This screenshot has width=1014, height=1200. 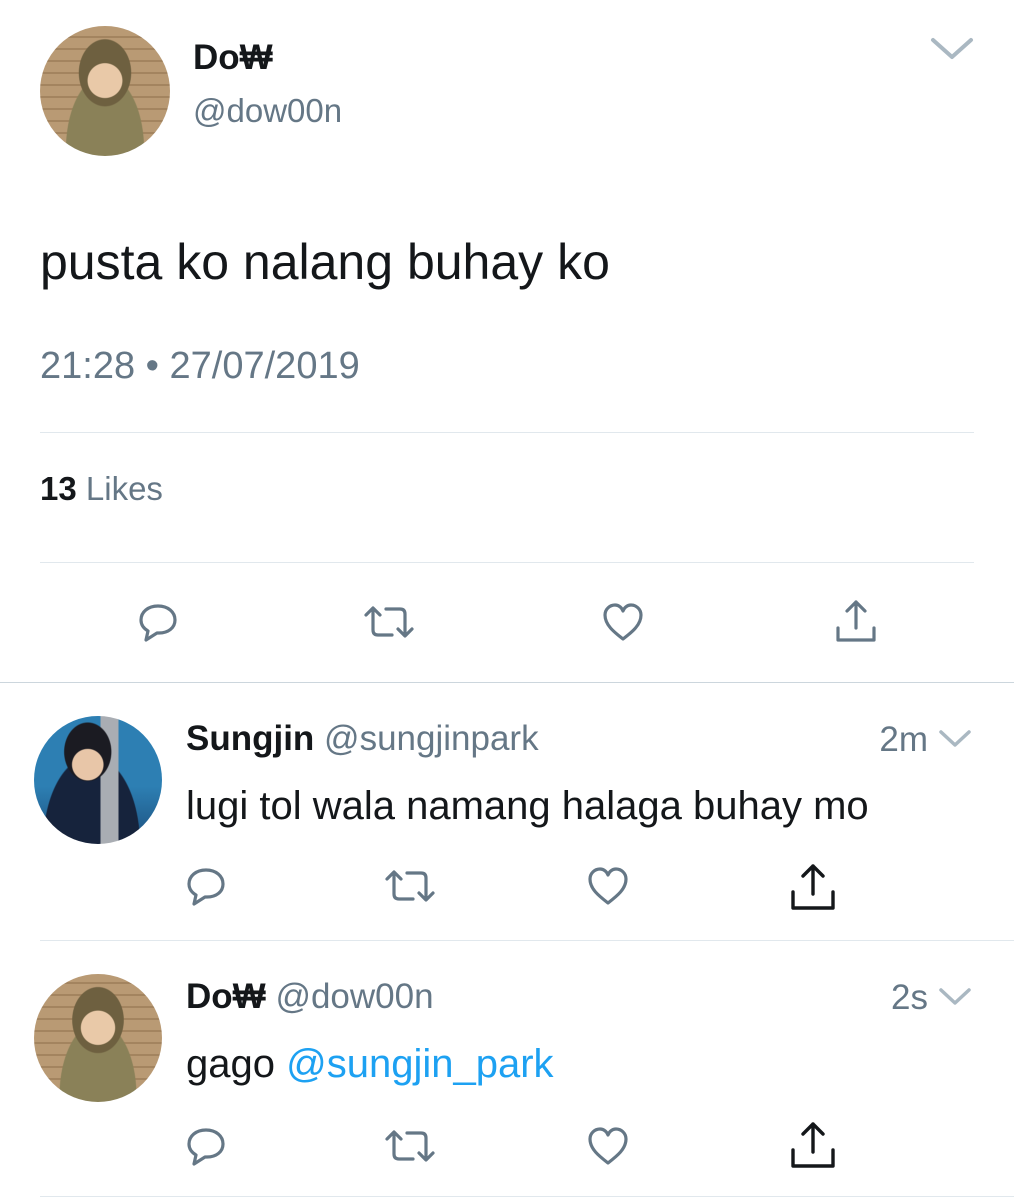 I want to click on reply-author-handle: @dow00n, so click(x=354, y=996).